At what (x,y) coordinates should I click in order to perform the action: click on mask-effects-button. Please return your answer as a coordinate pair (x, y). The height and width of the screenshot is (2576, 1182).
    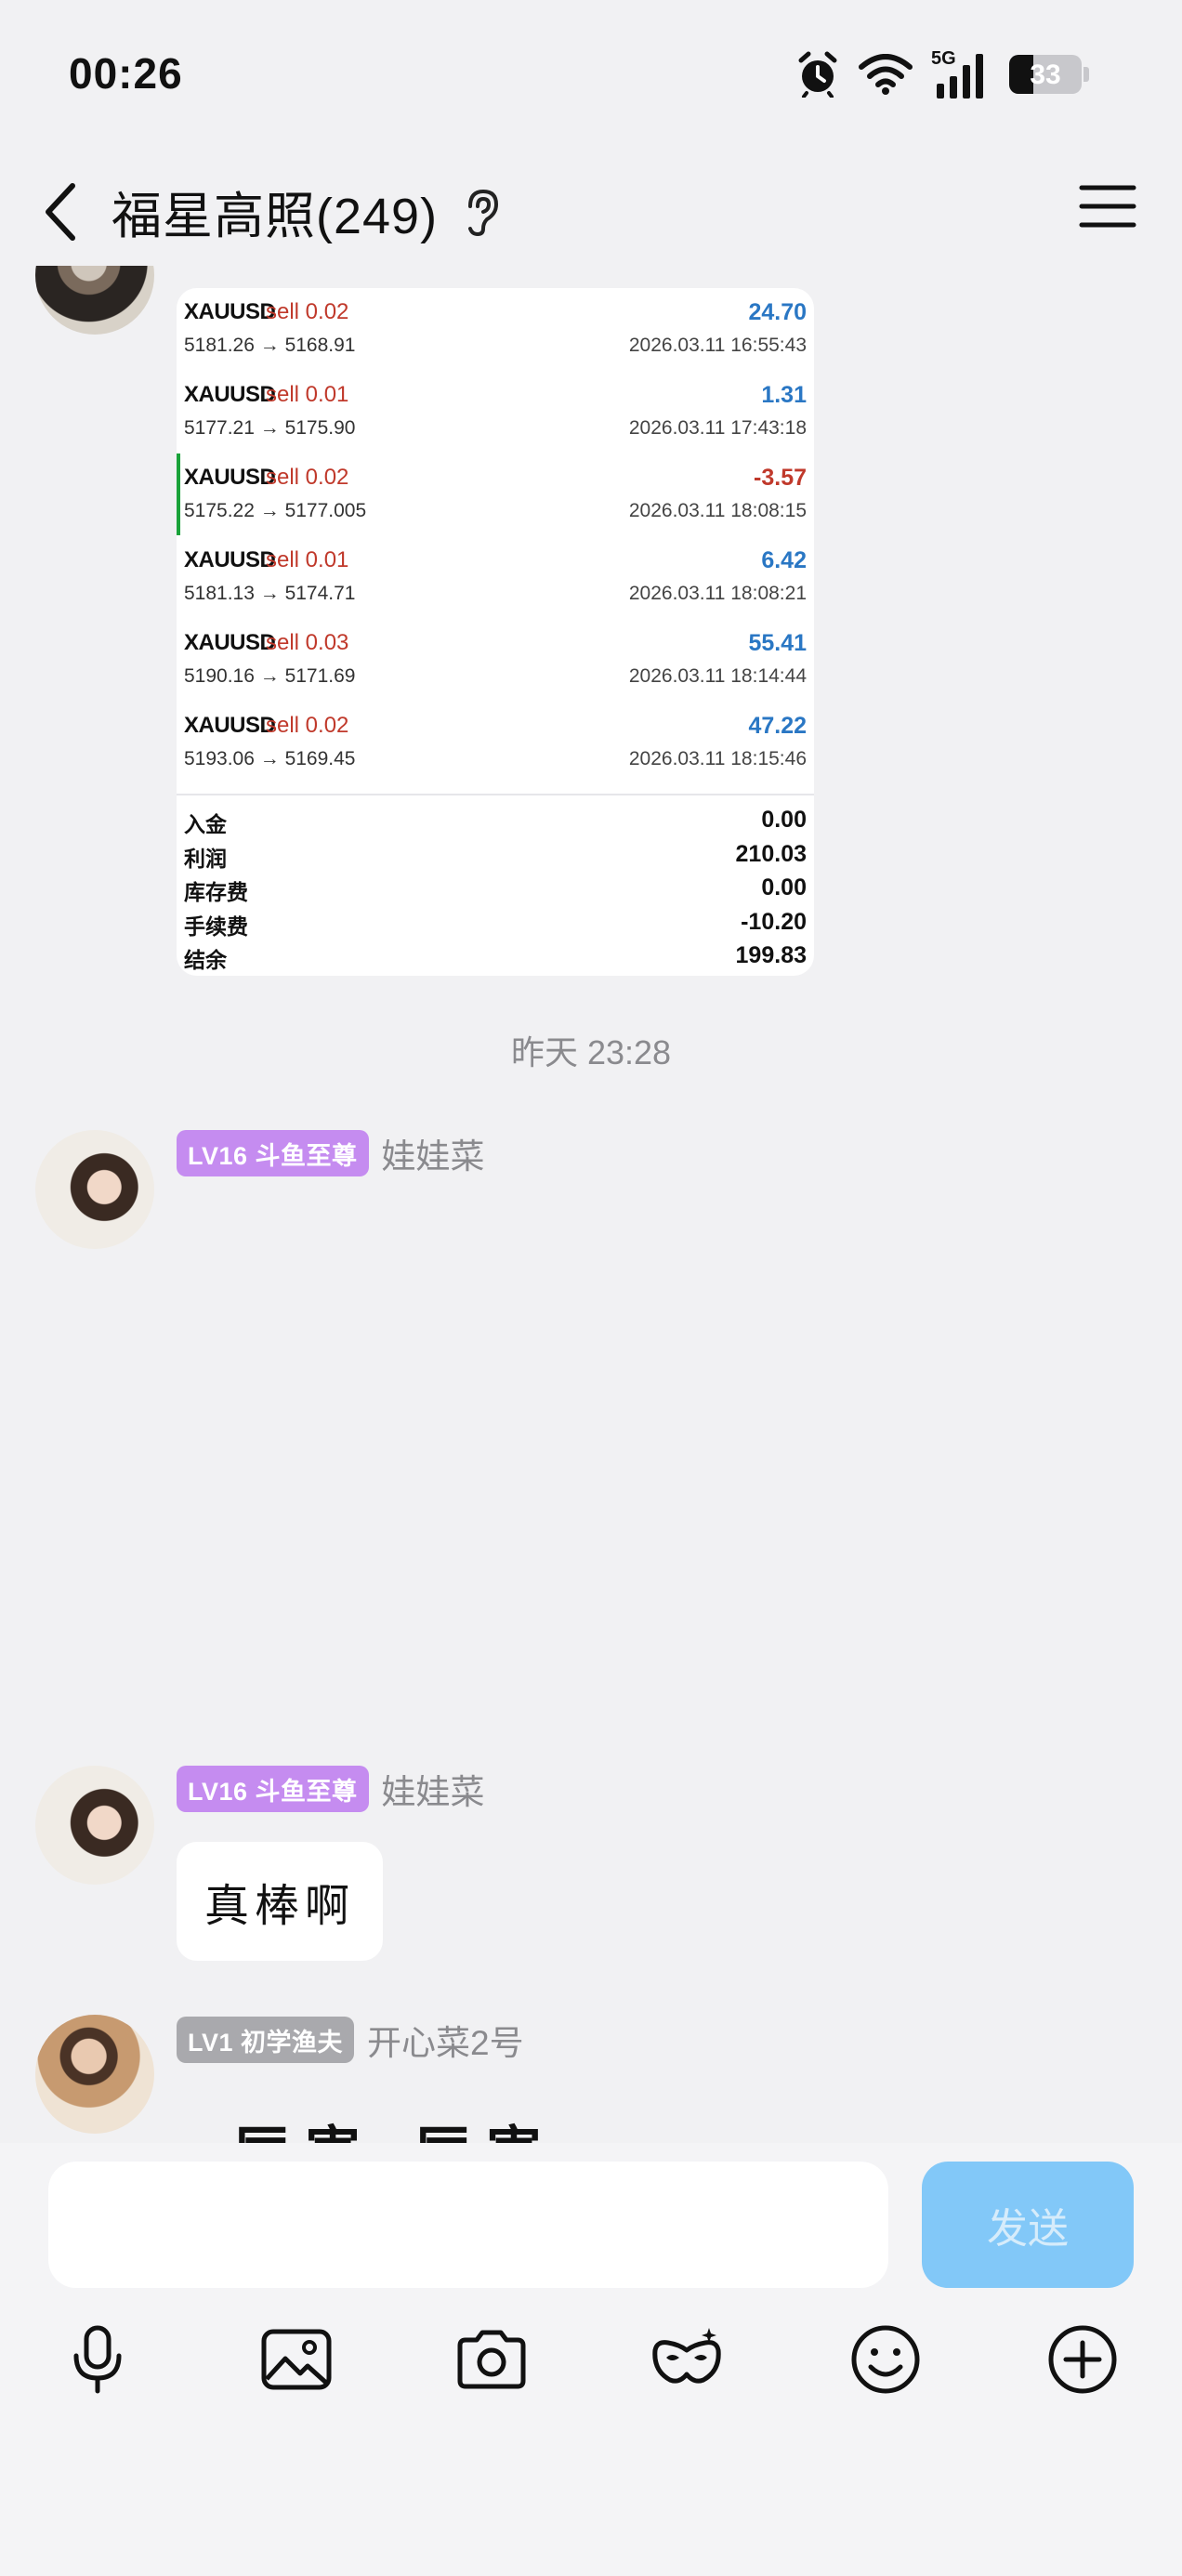
    Looking at the image, I should click on (687, 2359).